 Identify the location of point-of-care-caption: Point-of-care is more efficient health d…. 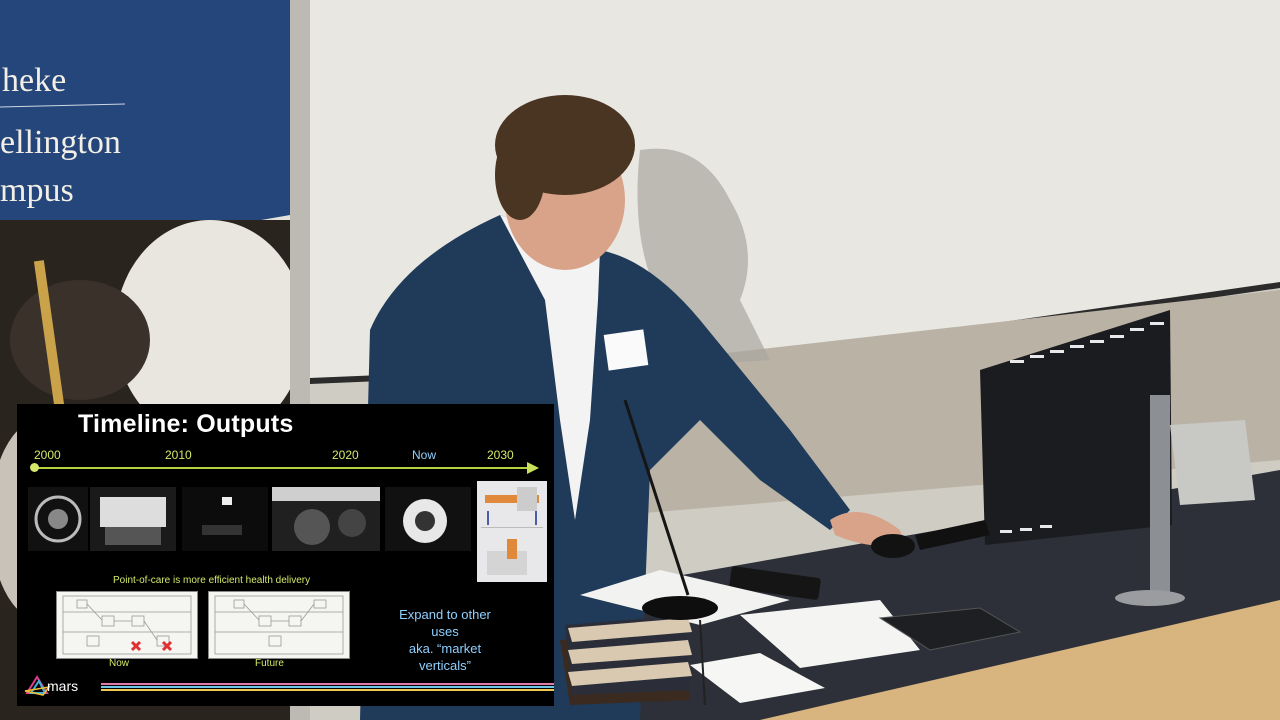
(212, 580).